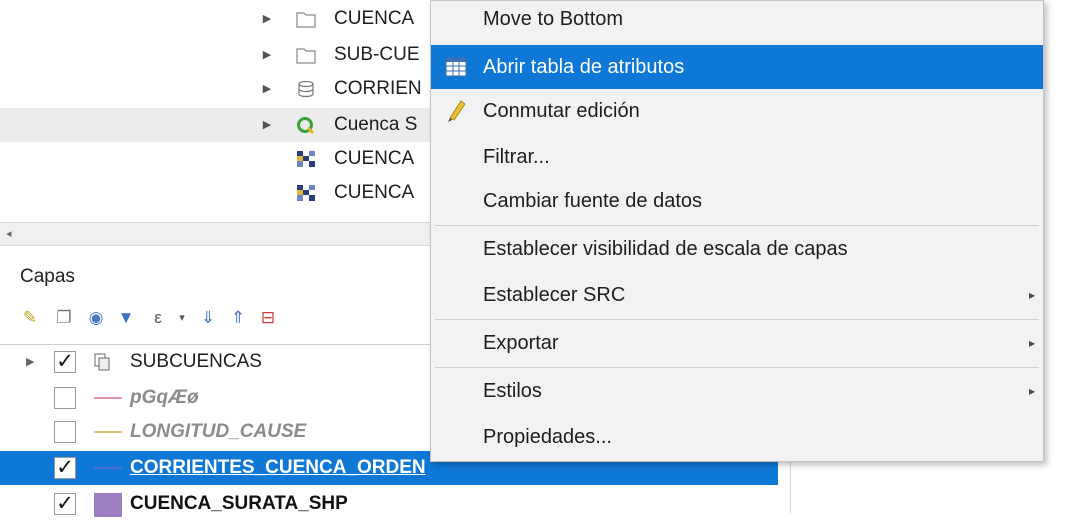 The image size is (1066, 521). I want to click on menu-item-change-data-source: Cambiar fuente de datos, so click(737, 201).